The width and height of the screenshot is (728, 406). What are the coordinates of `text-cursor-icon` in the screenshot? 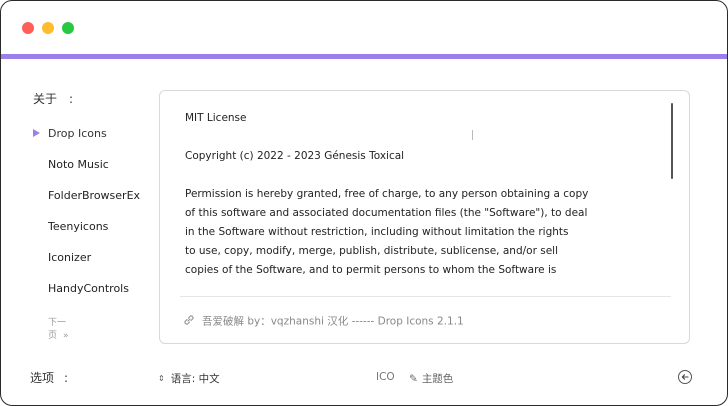 It's located at (472, 135).